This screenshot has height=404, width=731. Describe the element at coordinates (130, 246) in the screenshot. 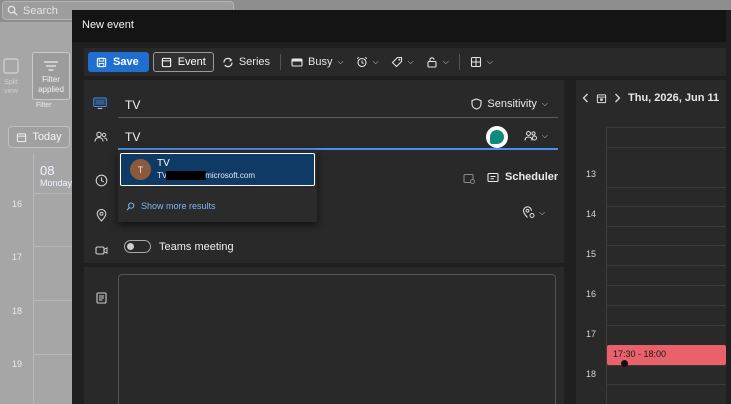

I see `toggle-knob` at that location.